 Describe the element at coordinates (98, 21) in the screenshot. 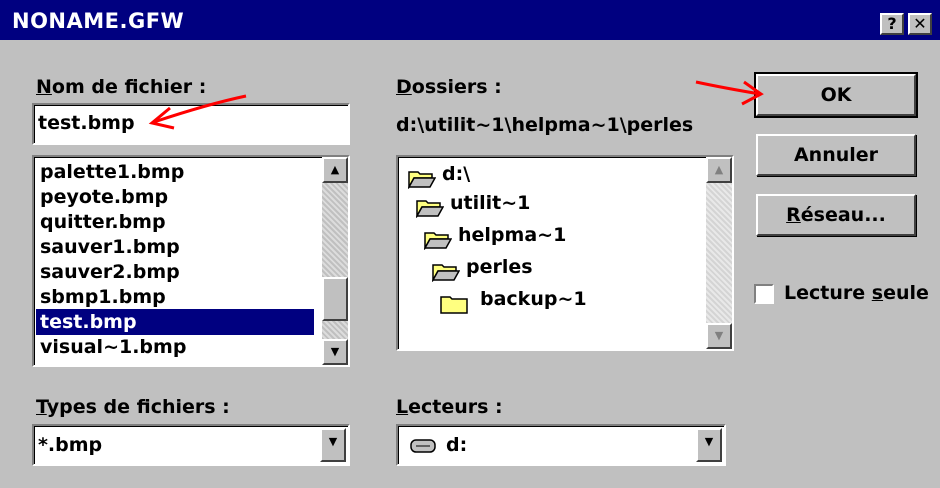

I see `window-title: NONAME.GFW` at that location.